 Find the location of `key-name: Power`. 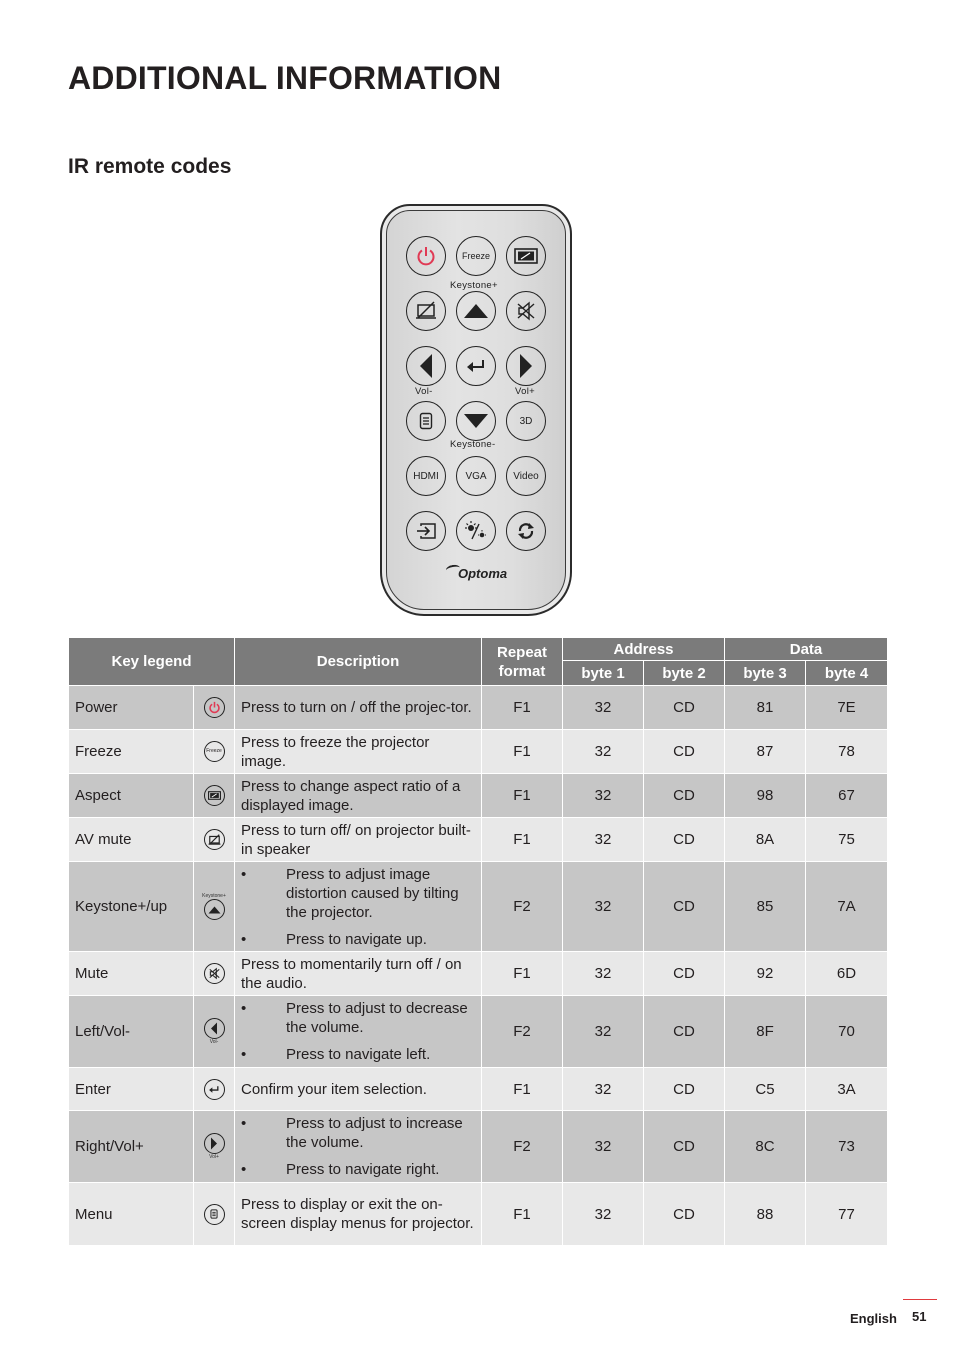

key-name: Power is located at coordinates (131, 707).